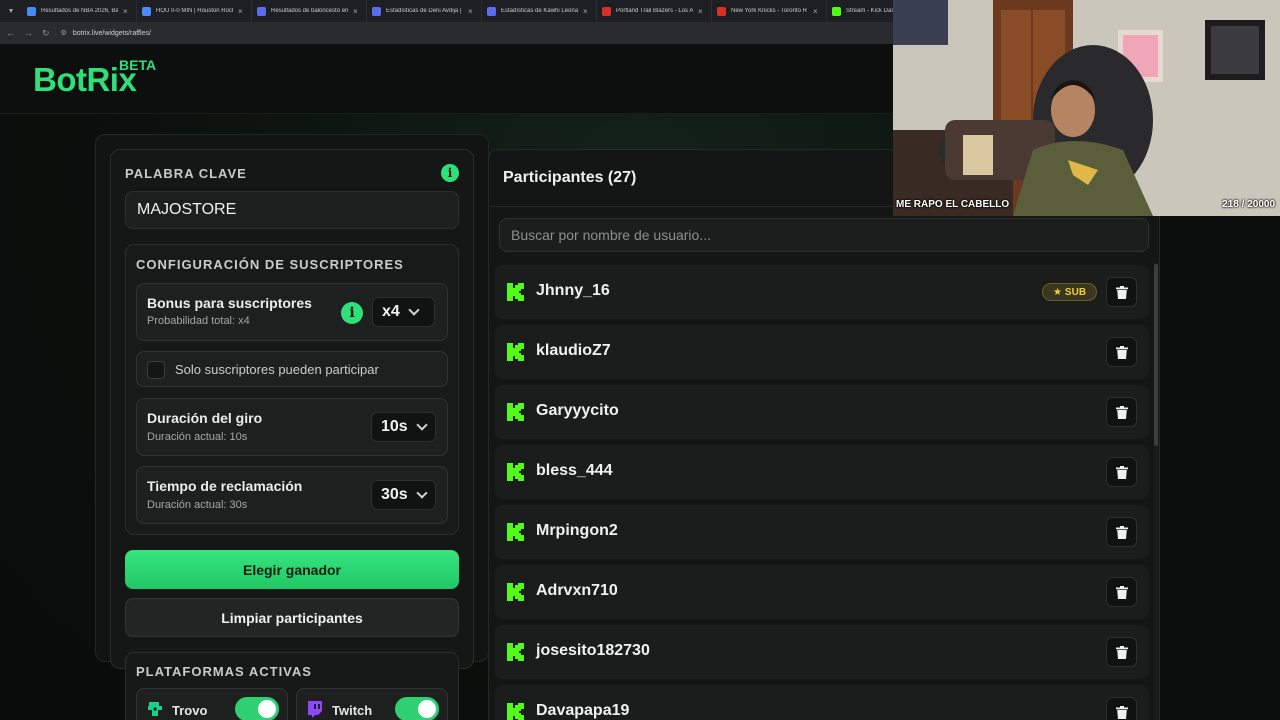 The height and width of the screenshot is (720, 1280). Describe the element at coordinates (197, 437) in the screenshot. I see `spin-duration-subtitle: Duración actual: 10s` at that location.